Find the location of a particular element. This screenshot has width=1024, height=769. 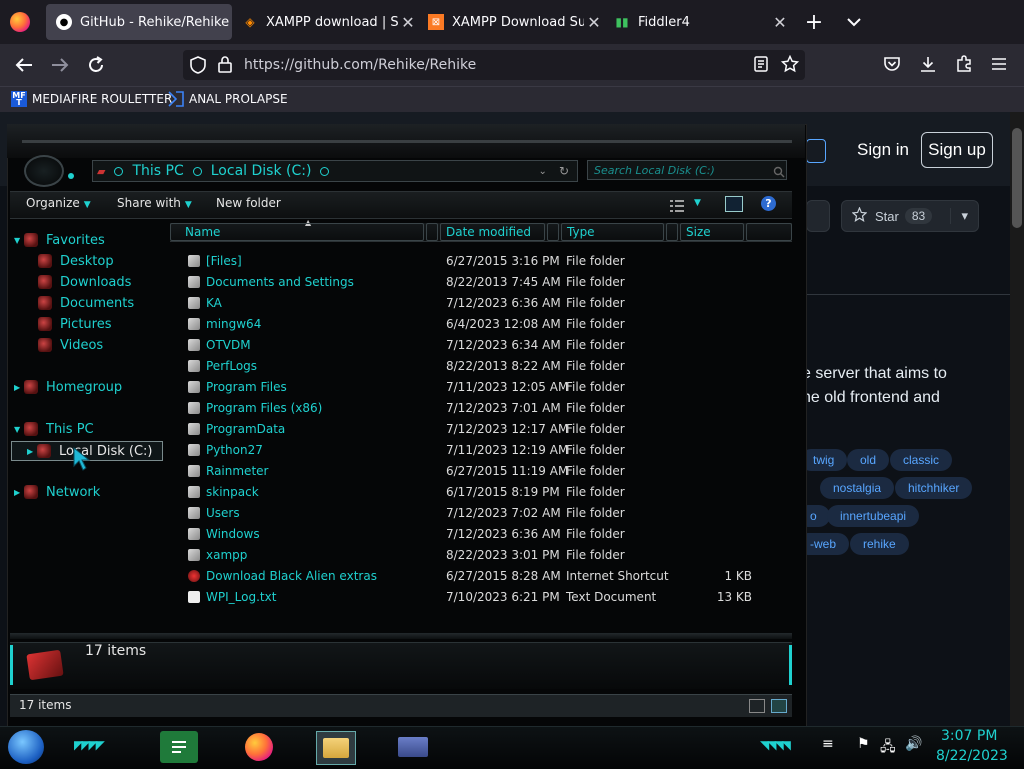

bookmark-mediafire: MF T MEDIAFIRE ROULETTER is located at coordinates (91, 99).